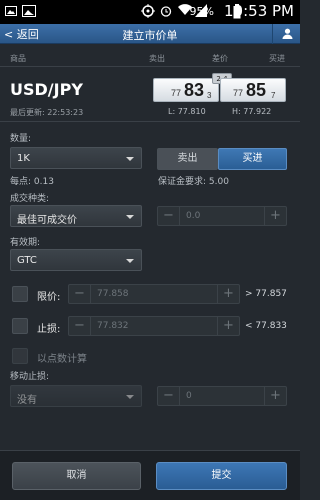 This screenshot has height=500, width=320. I want to click on page-title: 建立市价单, so click(150, 35).